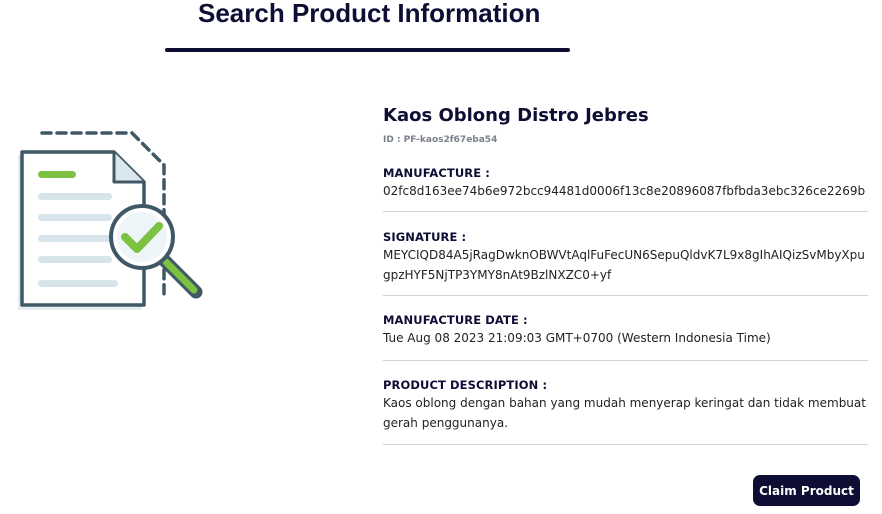 Image resolution: width=882 pixels, height=514 pixels. Describe the element at coordinates (806, 490) in the screenshot. I see `claim-product-button: Claim Product` at that location.